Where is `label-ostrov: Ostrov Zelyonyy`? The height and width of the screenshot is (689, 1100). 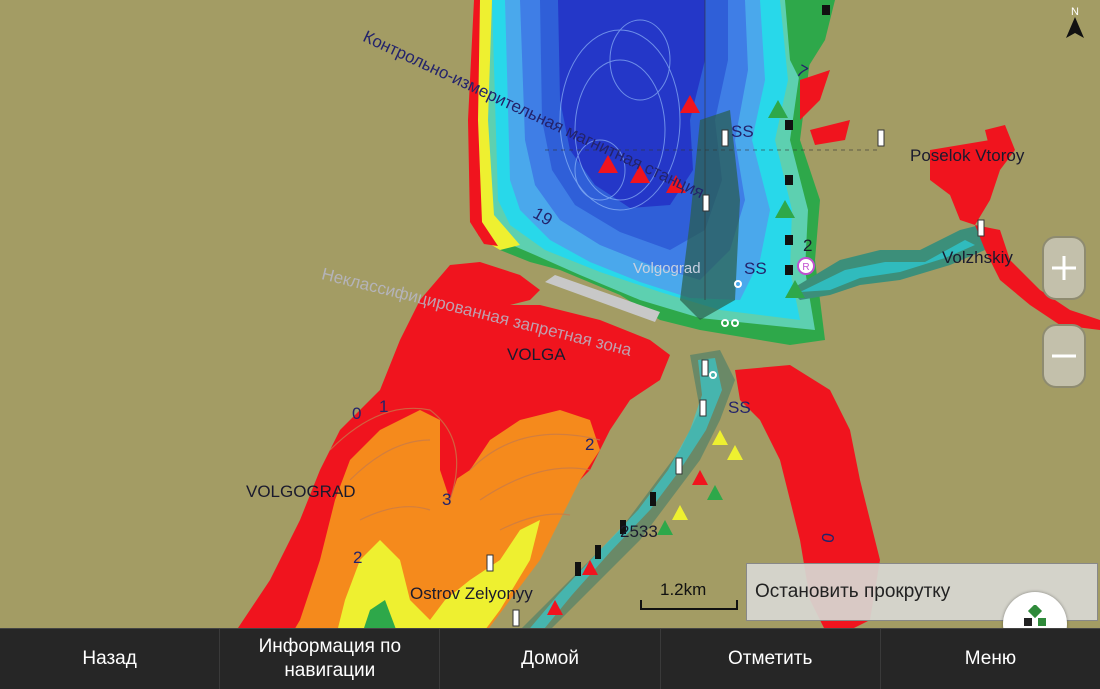 label-ostrov: Ostrov Zelyonyy is located at coordinates (471, 593).